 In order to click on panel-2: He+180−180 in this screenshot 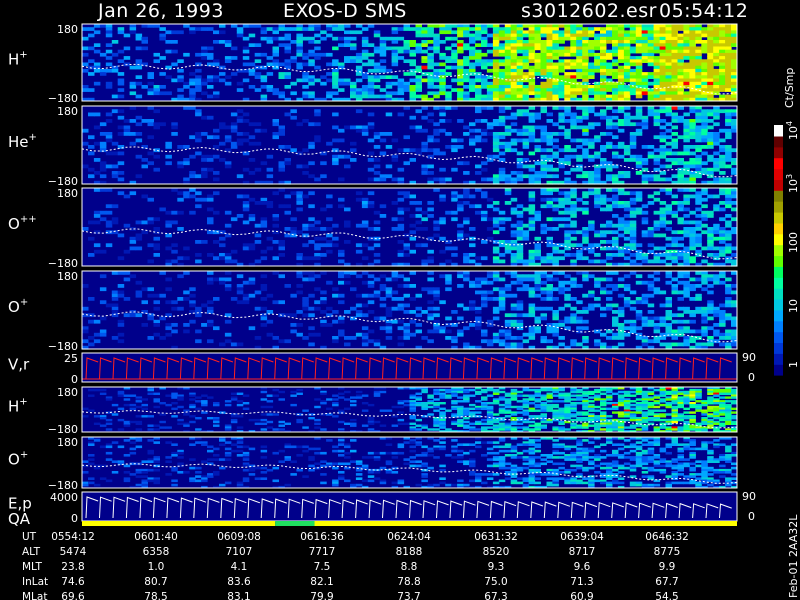, I will do `click(373, 146)`.